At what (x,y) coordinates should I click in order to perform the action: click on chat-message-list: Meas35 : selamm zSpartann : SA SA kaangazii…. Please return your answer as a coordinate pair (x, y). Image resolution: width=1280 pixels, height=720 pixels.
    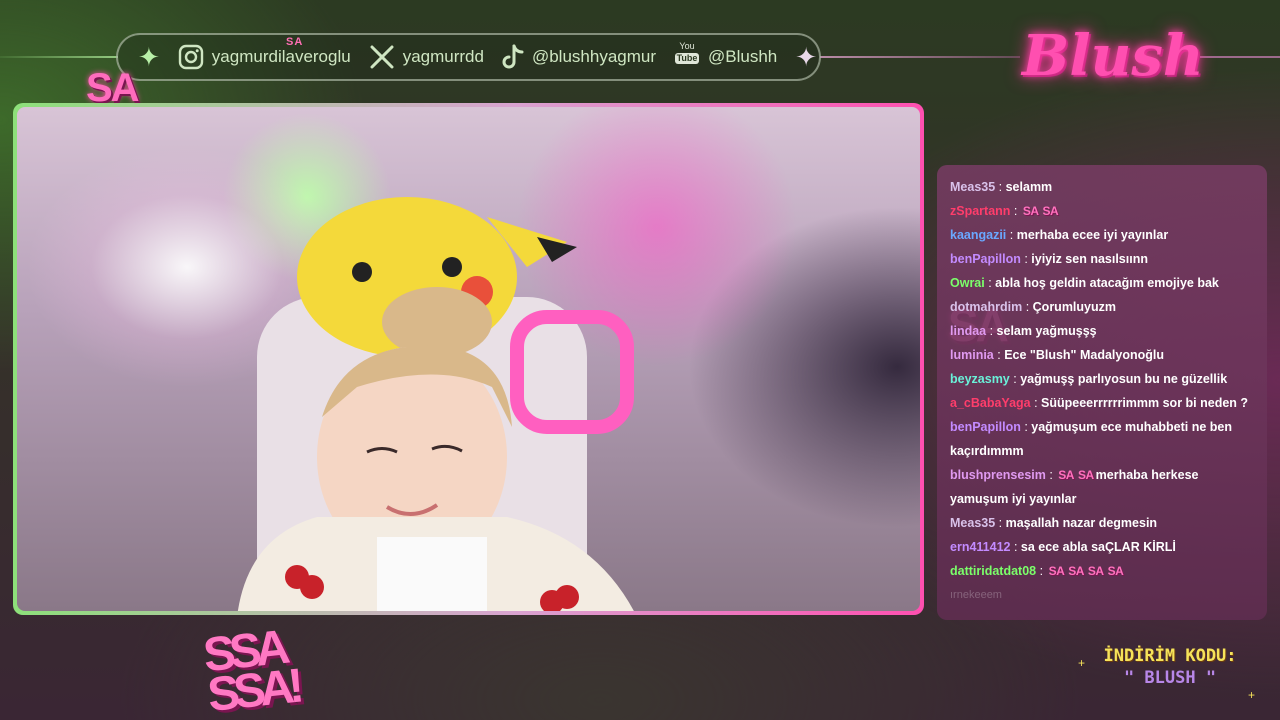
    Looking at the image, I should click on (1102, 379).